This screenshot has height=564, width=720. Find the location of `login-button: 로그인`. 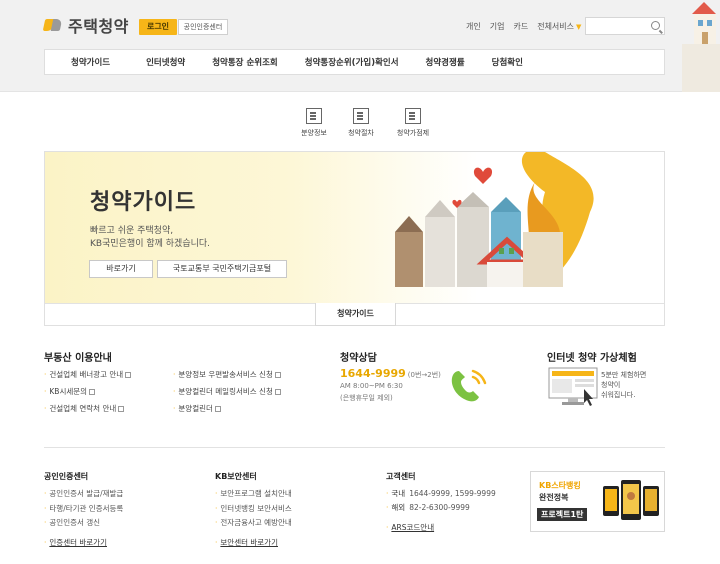

login-button: 로그인 is located at coordinates (158, 27).